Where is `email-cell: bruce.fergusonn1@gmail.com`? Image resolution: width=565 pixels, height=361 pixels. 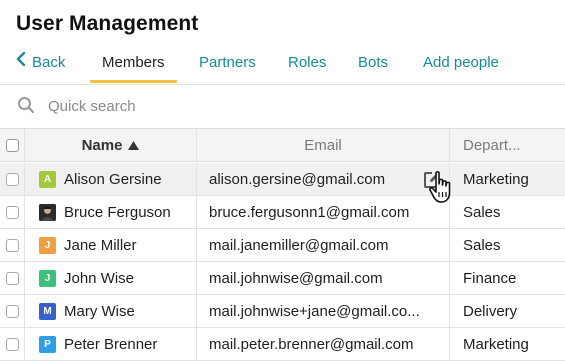
email-cell: bruce.fergusonn1@gmail.com is located at coordinates (323, 212).